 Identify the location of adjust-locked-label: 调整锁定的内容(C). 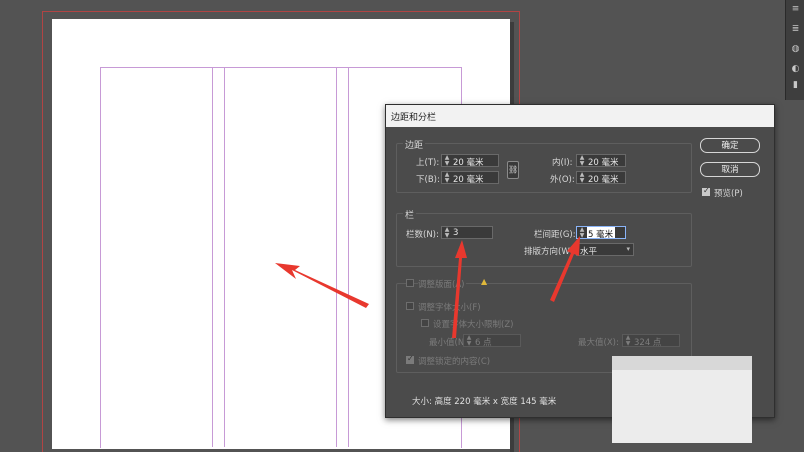
(454, 362).